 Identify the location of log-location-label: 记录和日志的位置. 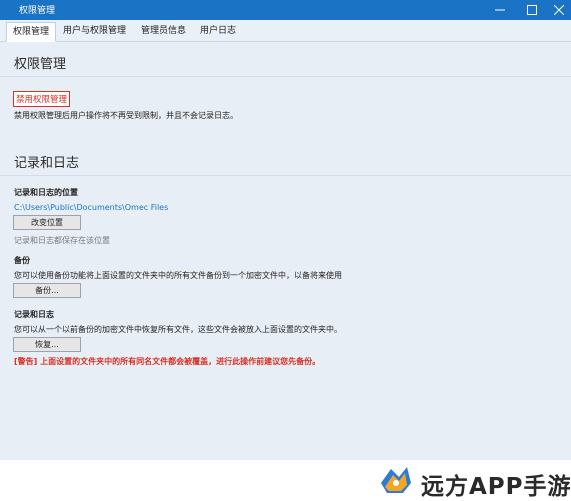
(46, 192).